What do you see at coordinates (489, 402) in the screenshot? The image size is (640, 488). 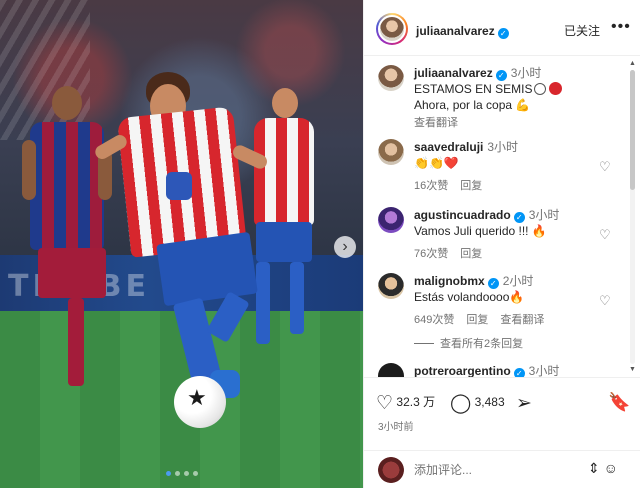 I see `comment-count: 3,483` at bounding box center [489, 402].